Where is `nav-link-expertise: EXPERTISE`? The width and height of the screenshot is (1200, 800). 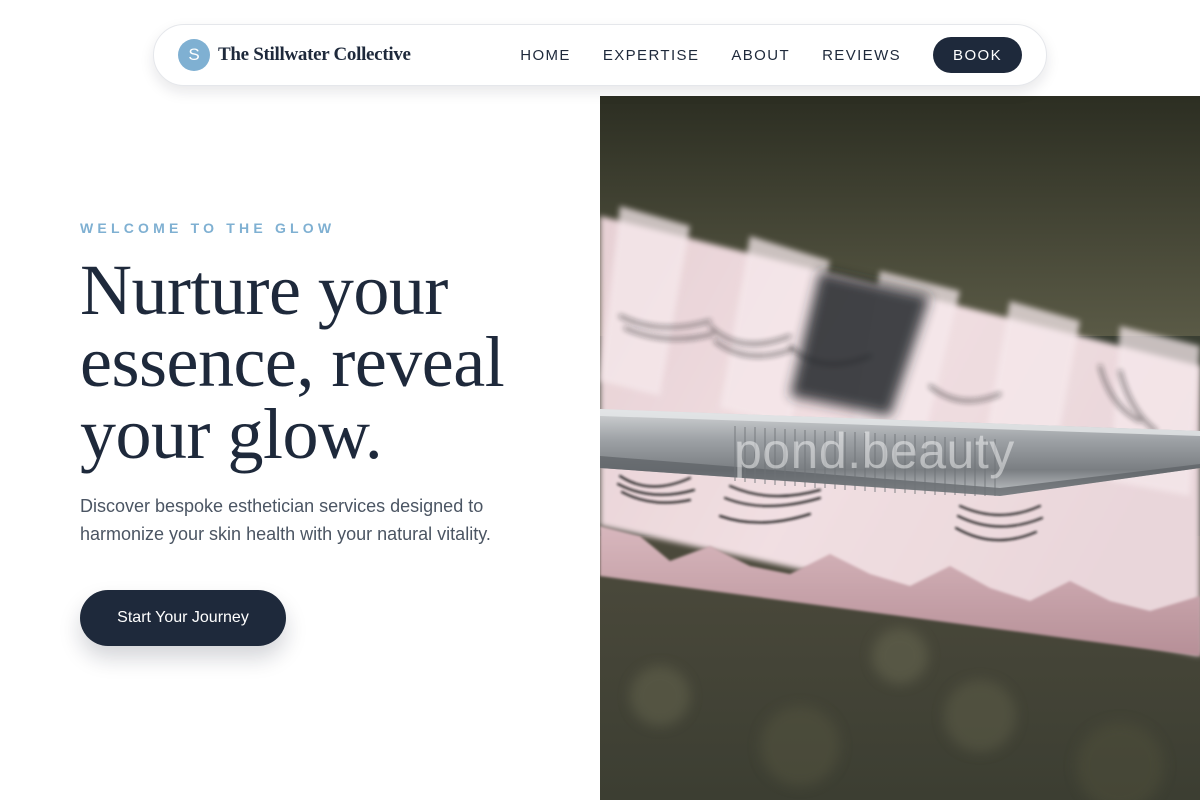 nav-link-expertise: EXPERTISE is located at coordinates (651, 55).